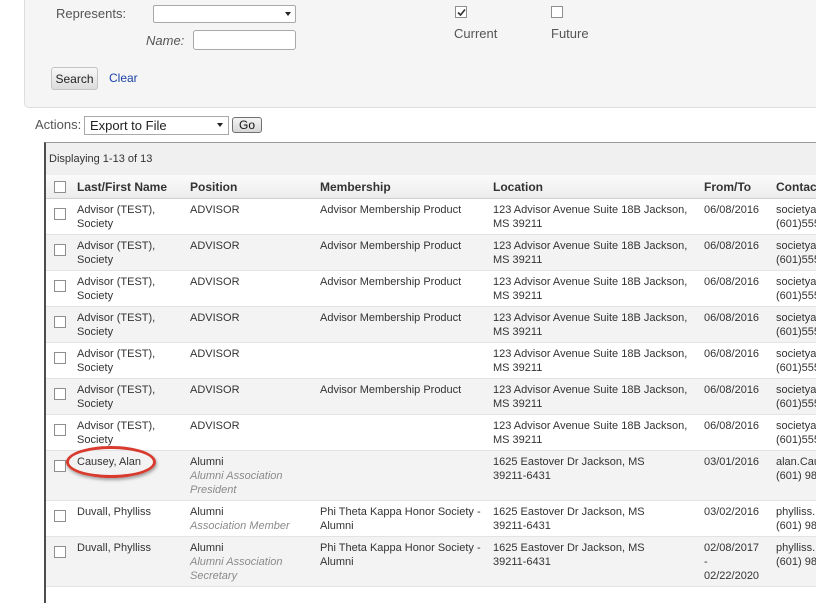 This screenshot has height=603, width=816. I want to click on location-line-1: 1625 Eastover Dr Jackson, MS, so click(569, 548).